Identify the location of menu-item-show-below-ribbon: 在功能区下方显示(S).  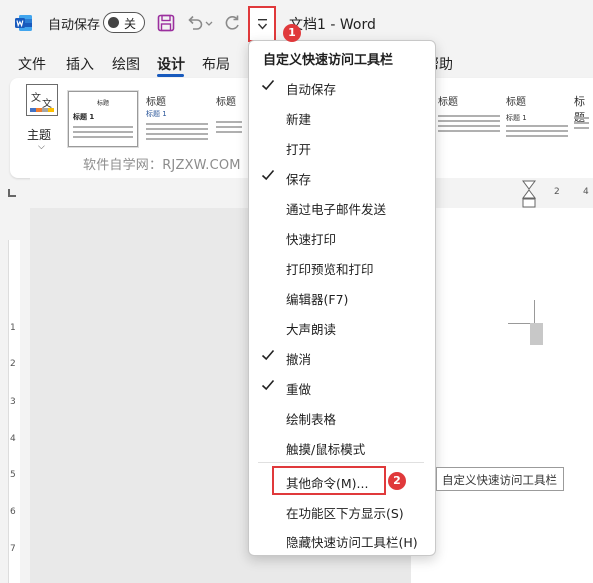
(341, 511).